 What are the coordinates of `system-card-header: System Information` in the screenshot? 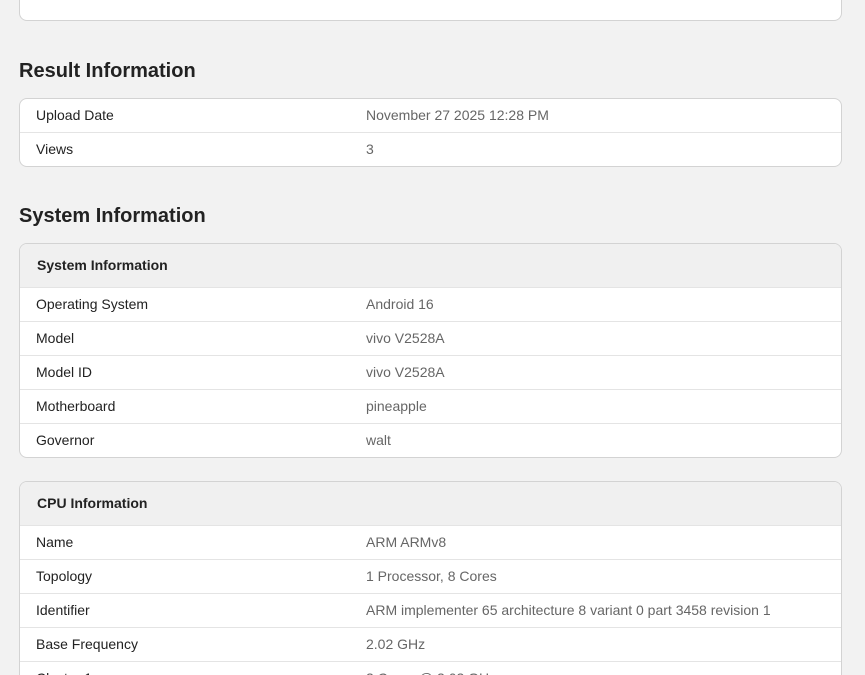 It's located at (430, 266).